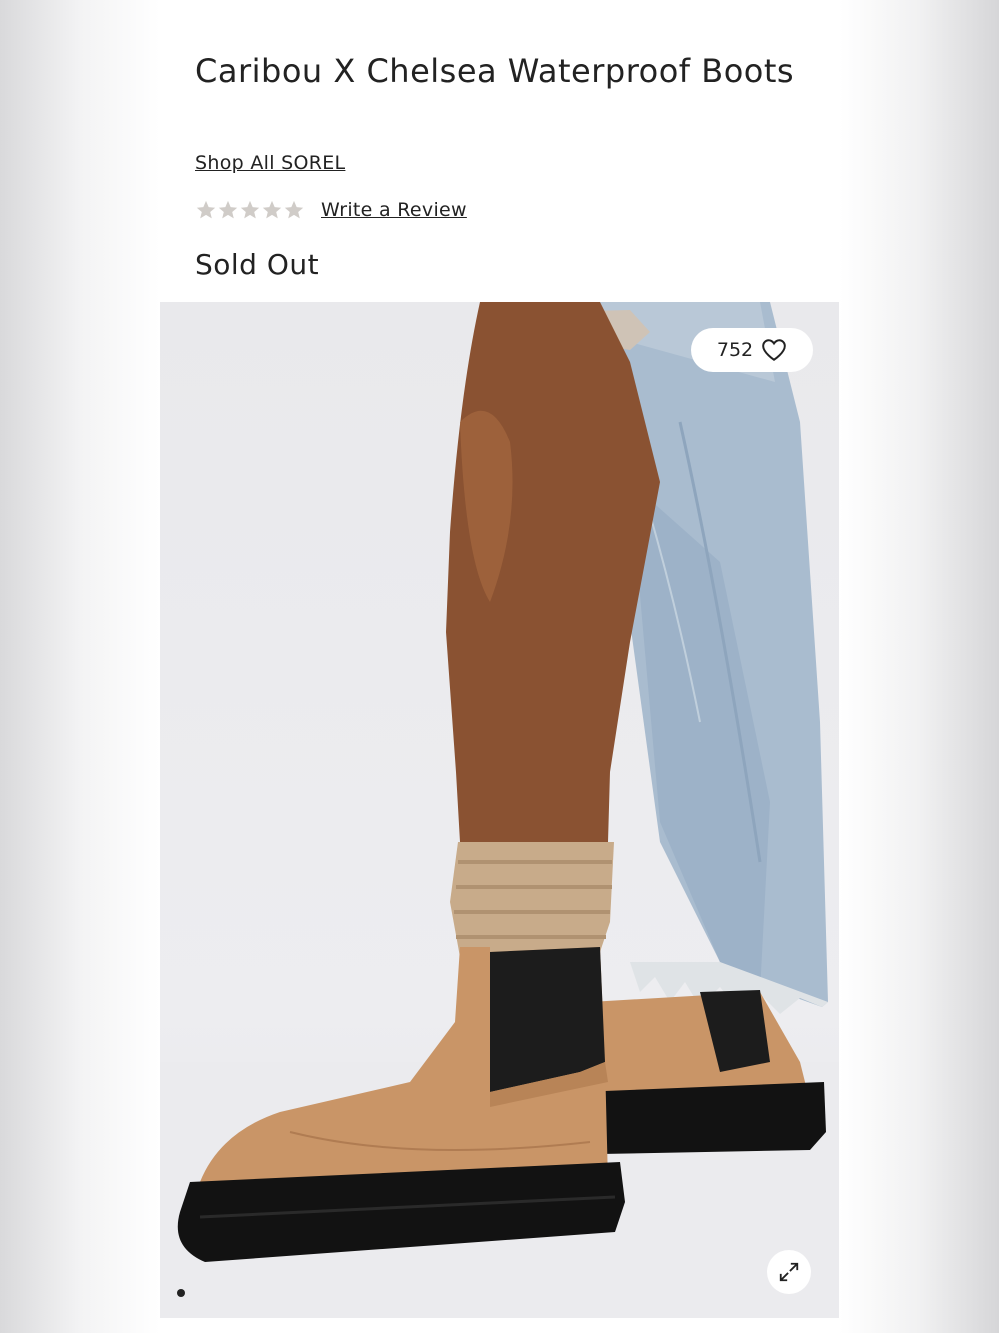 This screenshot has height=1333, width=999. What do you see at coordinates (774, 350) in the screenshot?
I see `heart-outline-icon` at bounding box center [774, 350].